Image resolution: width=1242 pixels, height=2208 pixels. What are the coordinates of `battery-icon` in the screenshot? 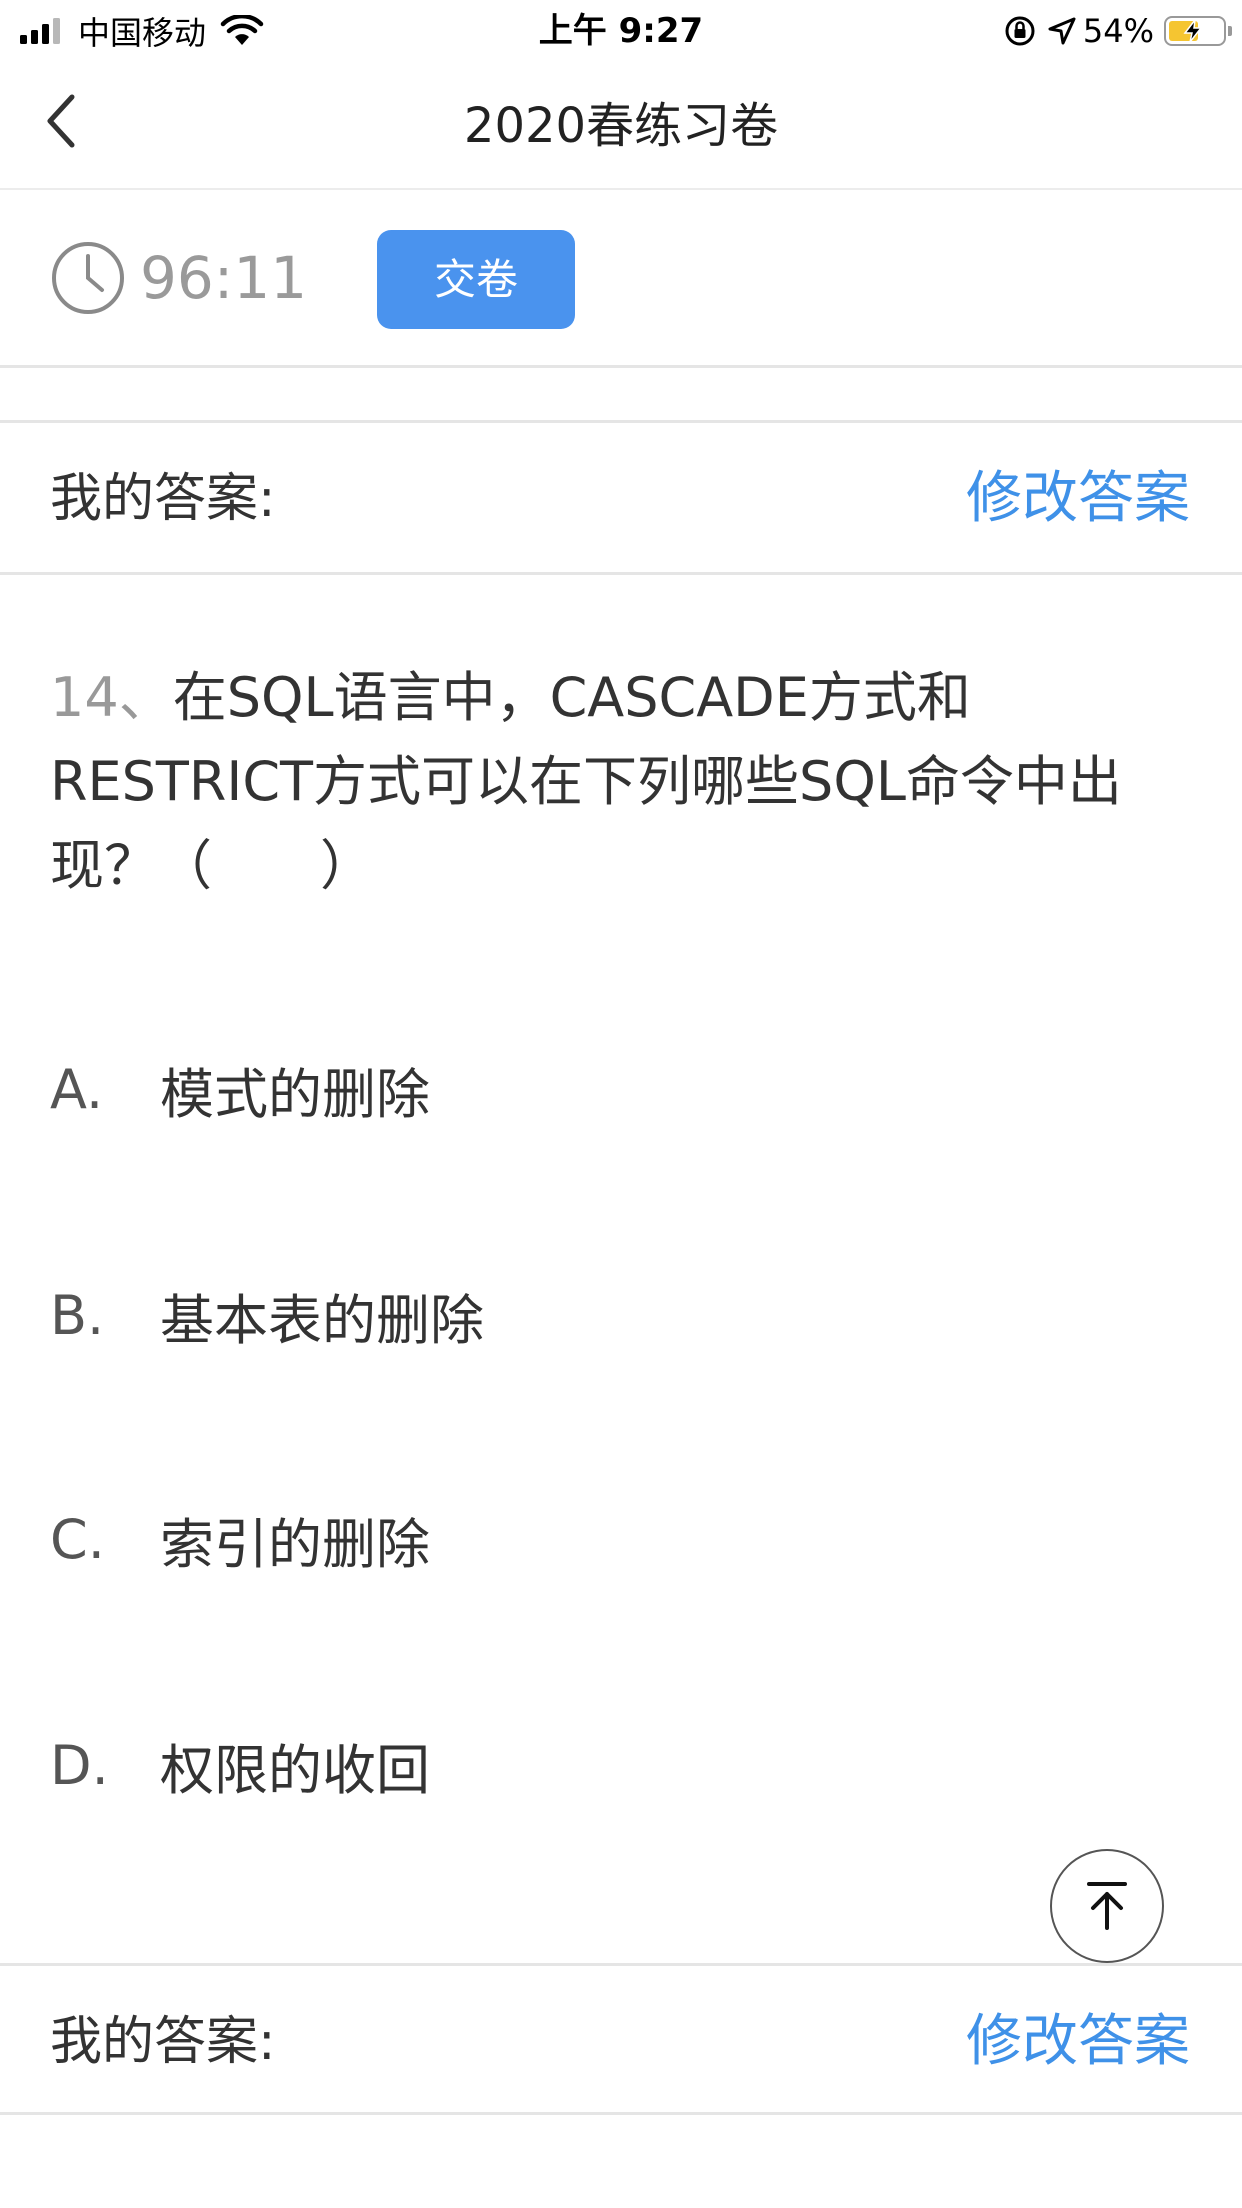 It's located at (1198, 31).